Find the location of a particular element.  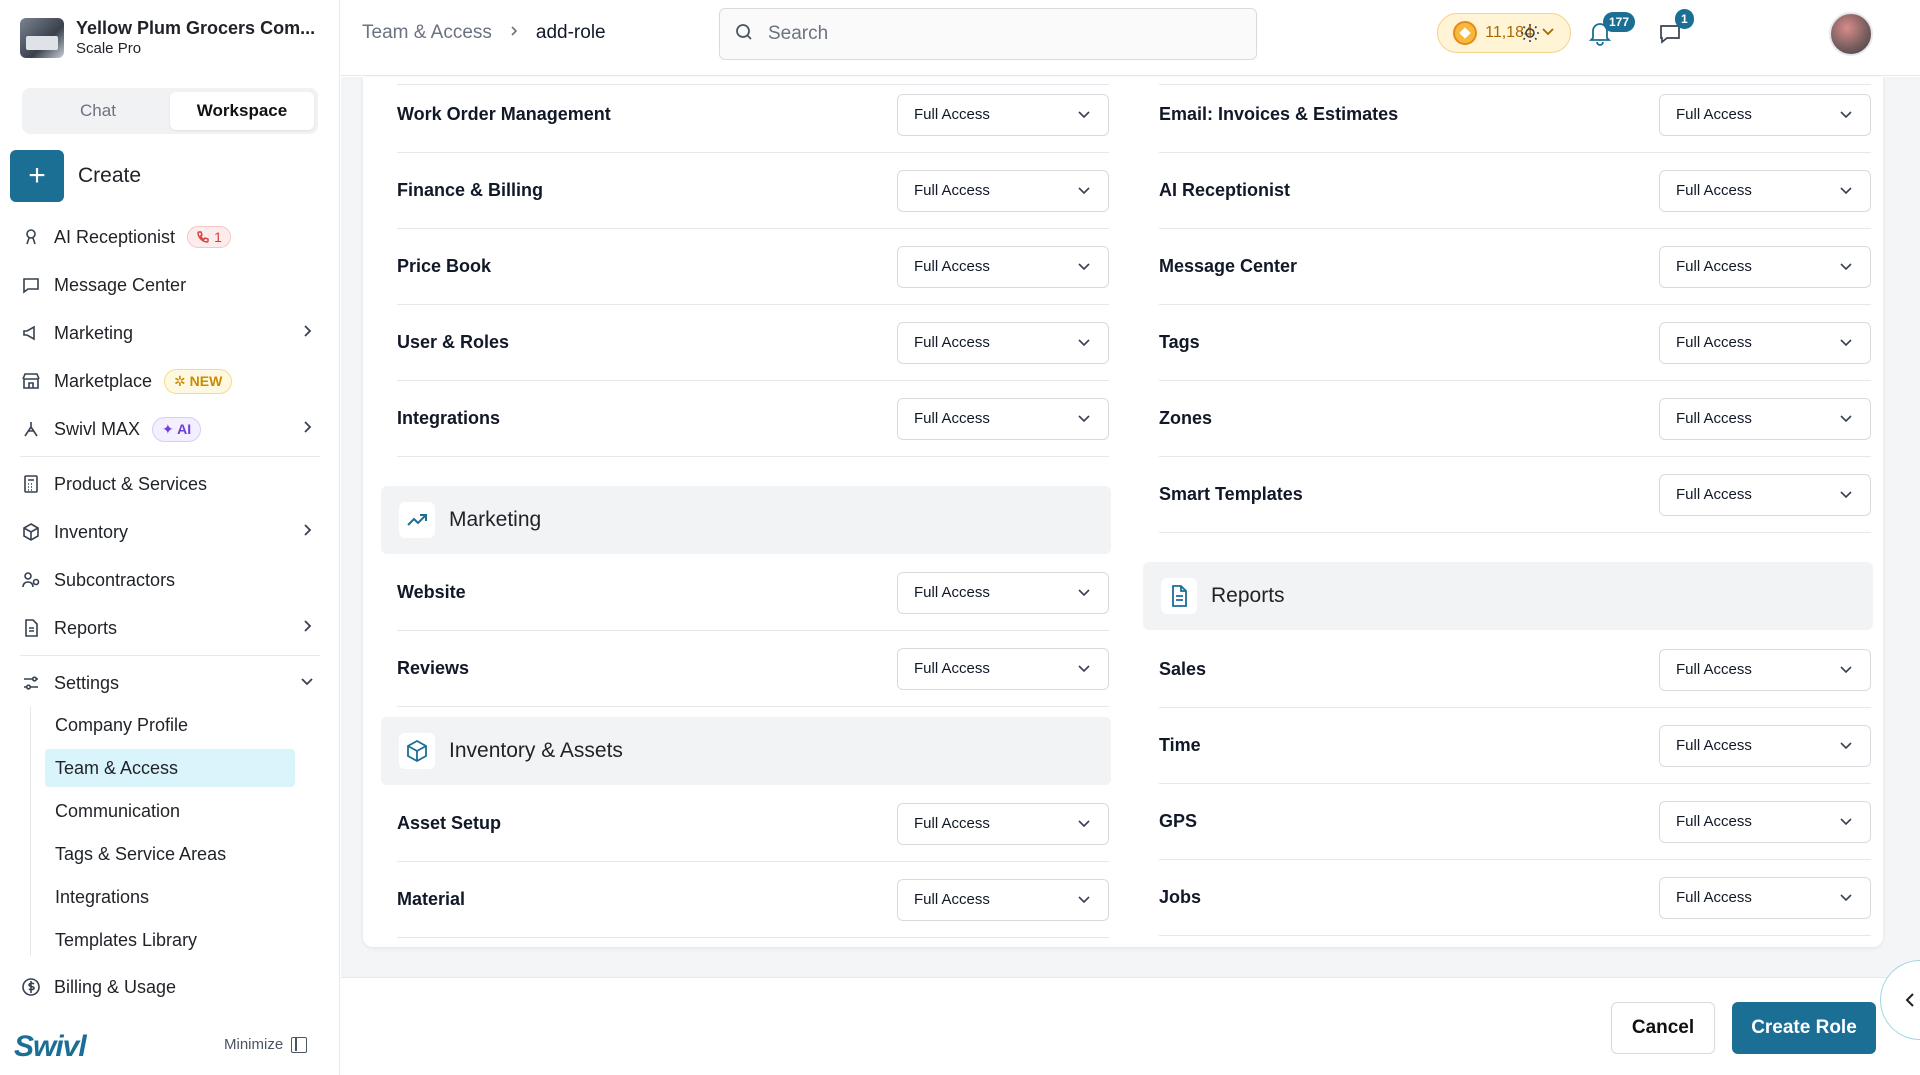

permission-label: Jobs is located at coordinates (1180, 897).